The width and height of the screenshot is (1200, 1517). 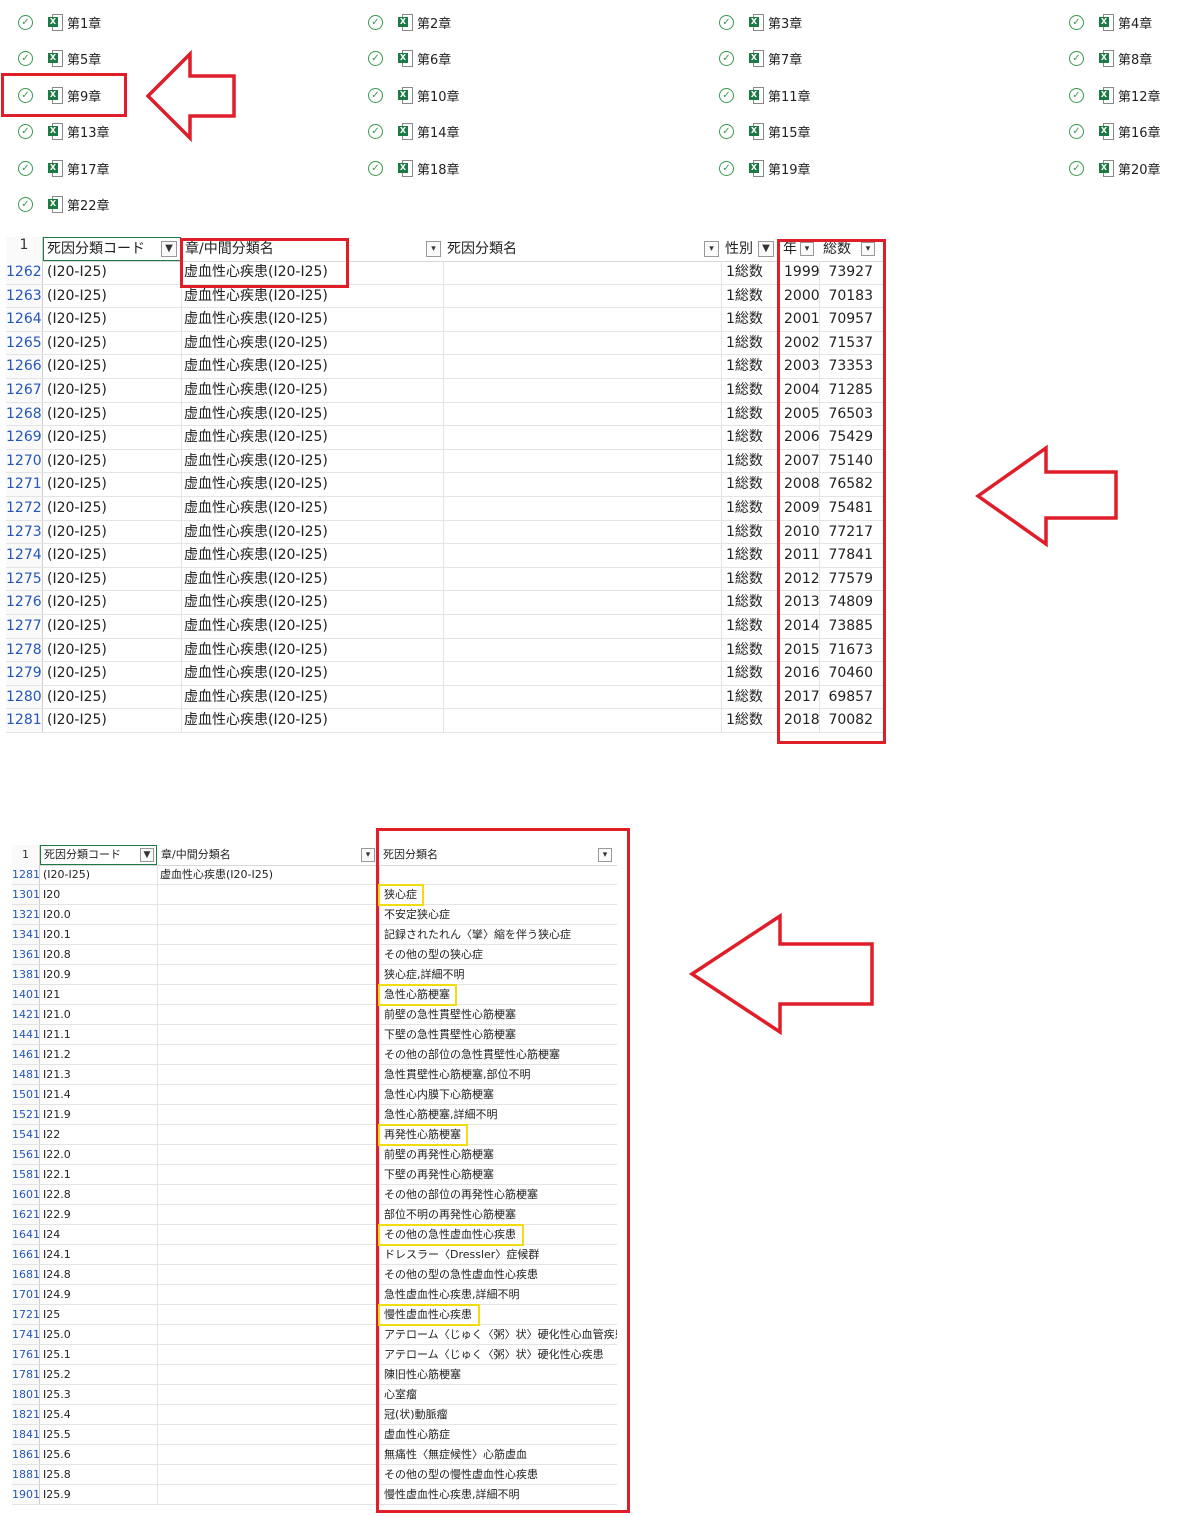 What do you see at coordinates (26, 1314) in the screenshot?
I see `row-number: 1721` at bounding box center [26, 1314].